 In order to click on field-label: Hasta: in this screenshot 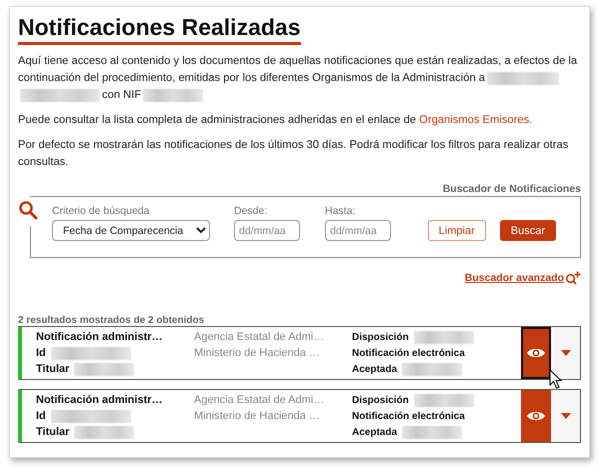, I will do `click(340, 211)`.